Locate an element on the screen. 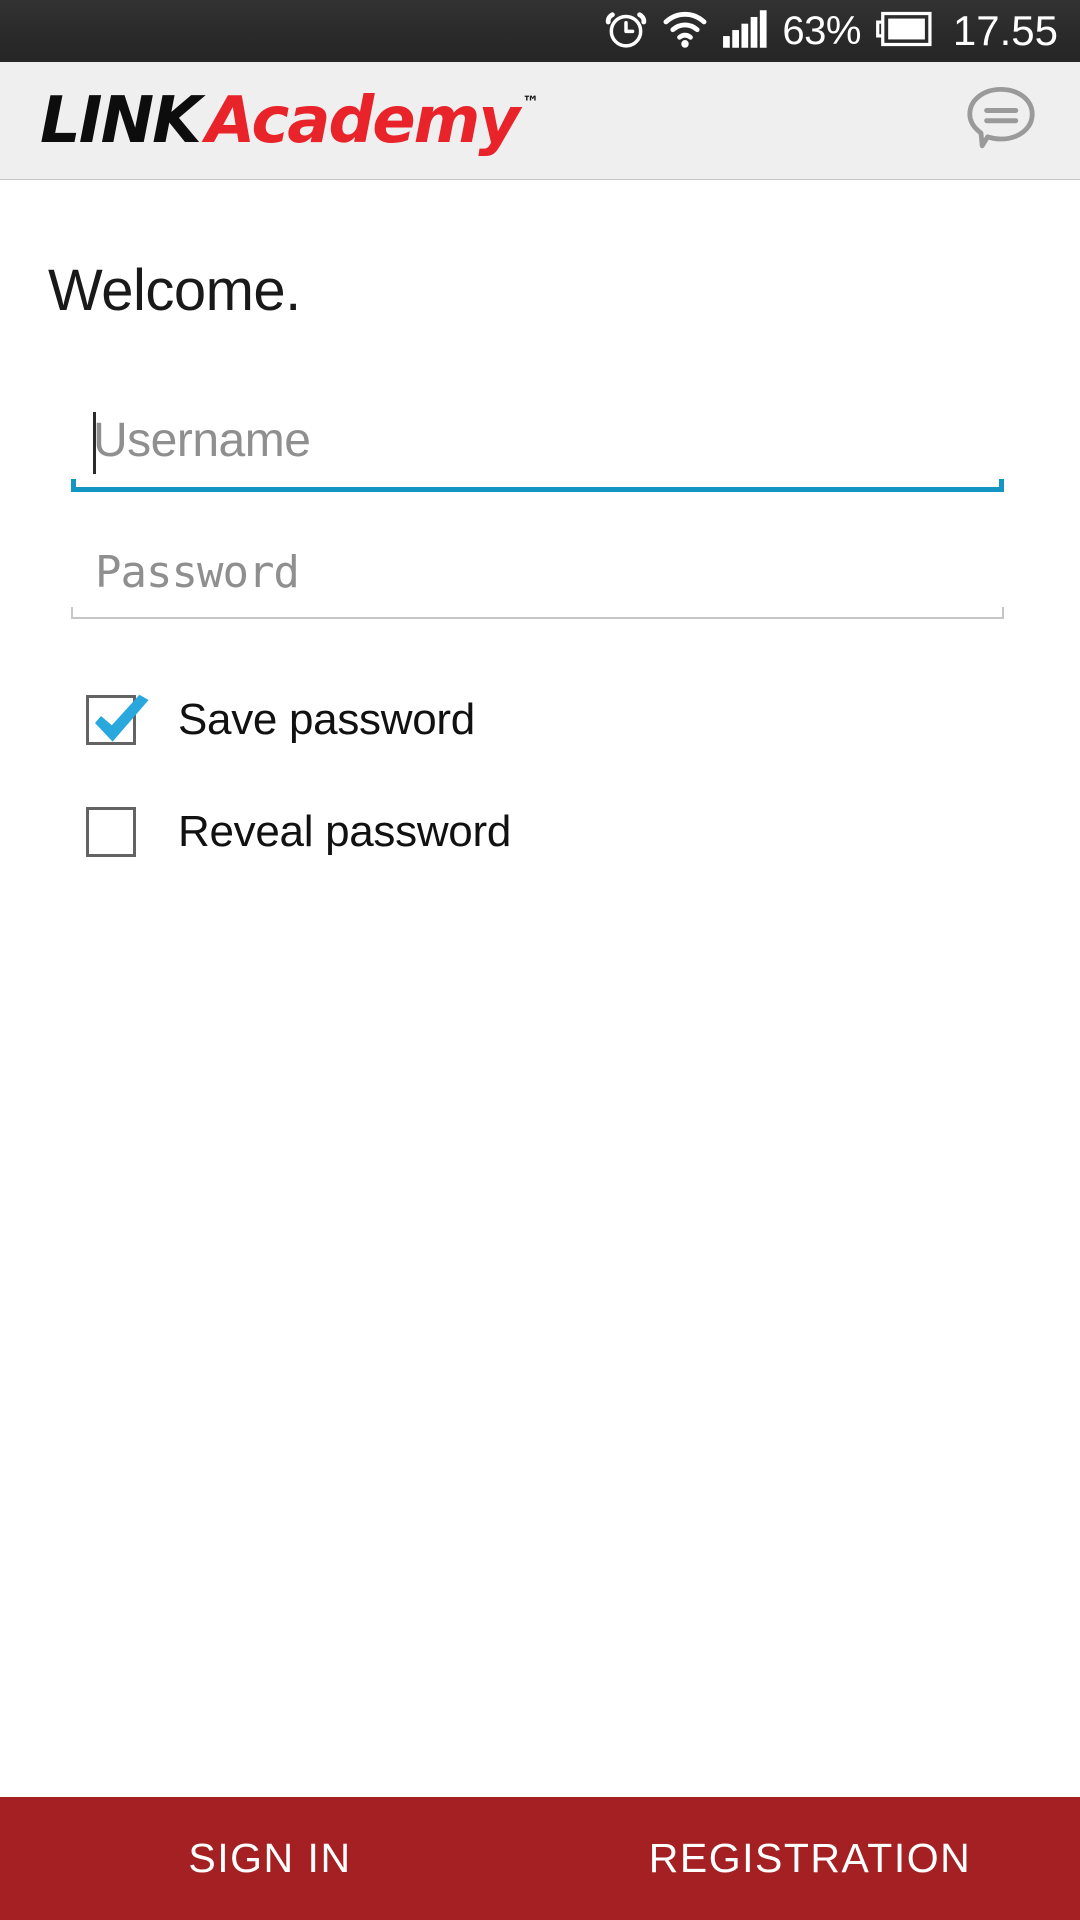 Image resolution: width=1080 pixels, height=1920 pixels. logo-link-text: LINK is located at coordinates (121, 120).